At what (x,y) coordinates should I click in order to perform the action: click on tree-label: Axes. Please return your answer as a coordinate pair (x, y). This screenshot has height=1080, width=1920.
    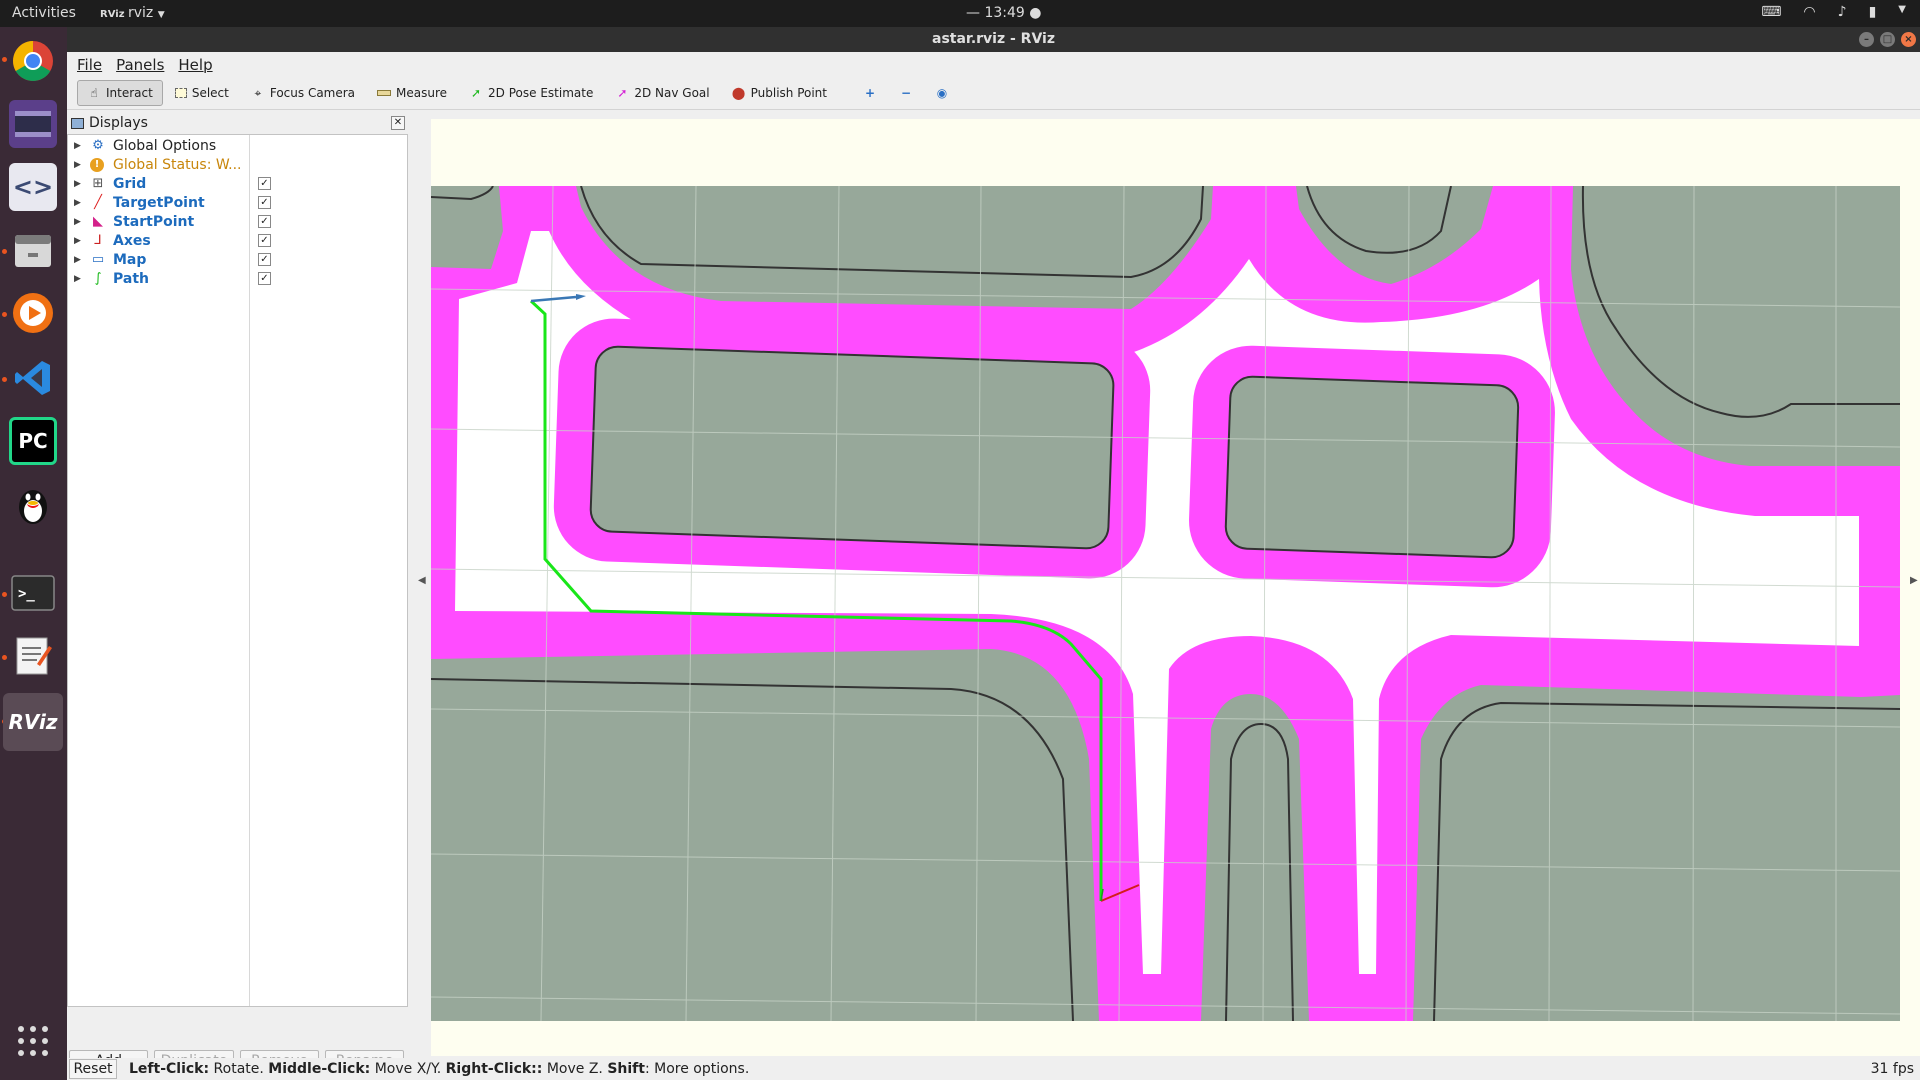
    Looking at the image, I should click on (132, 240).